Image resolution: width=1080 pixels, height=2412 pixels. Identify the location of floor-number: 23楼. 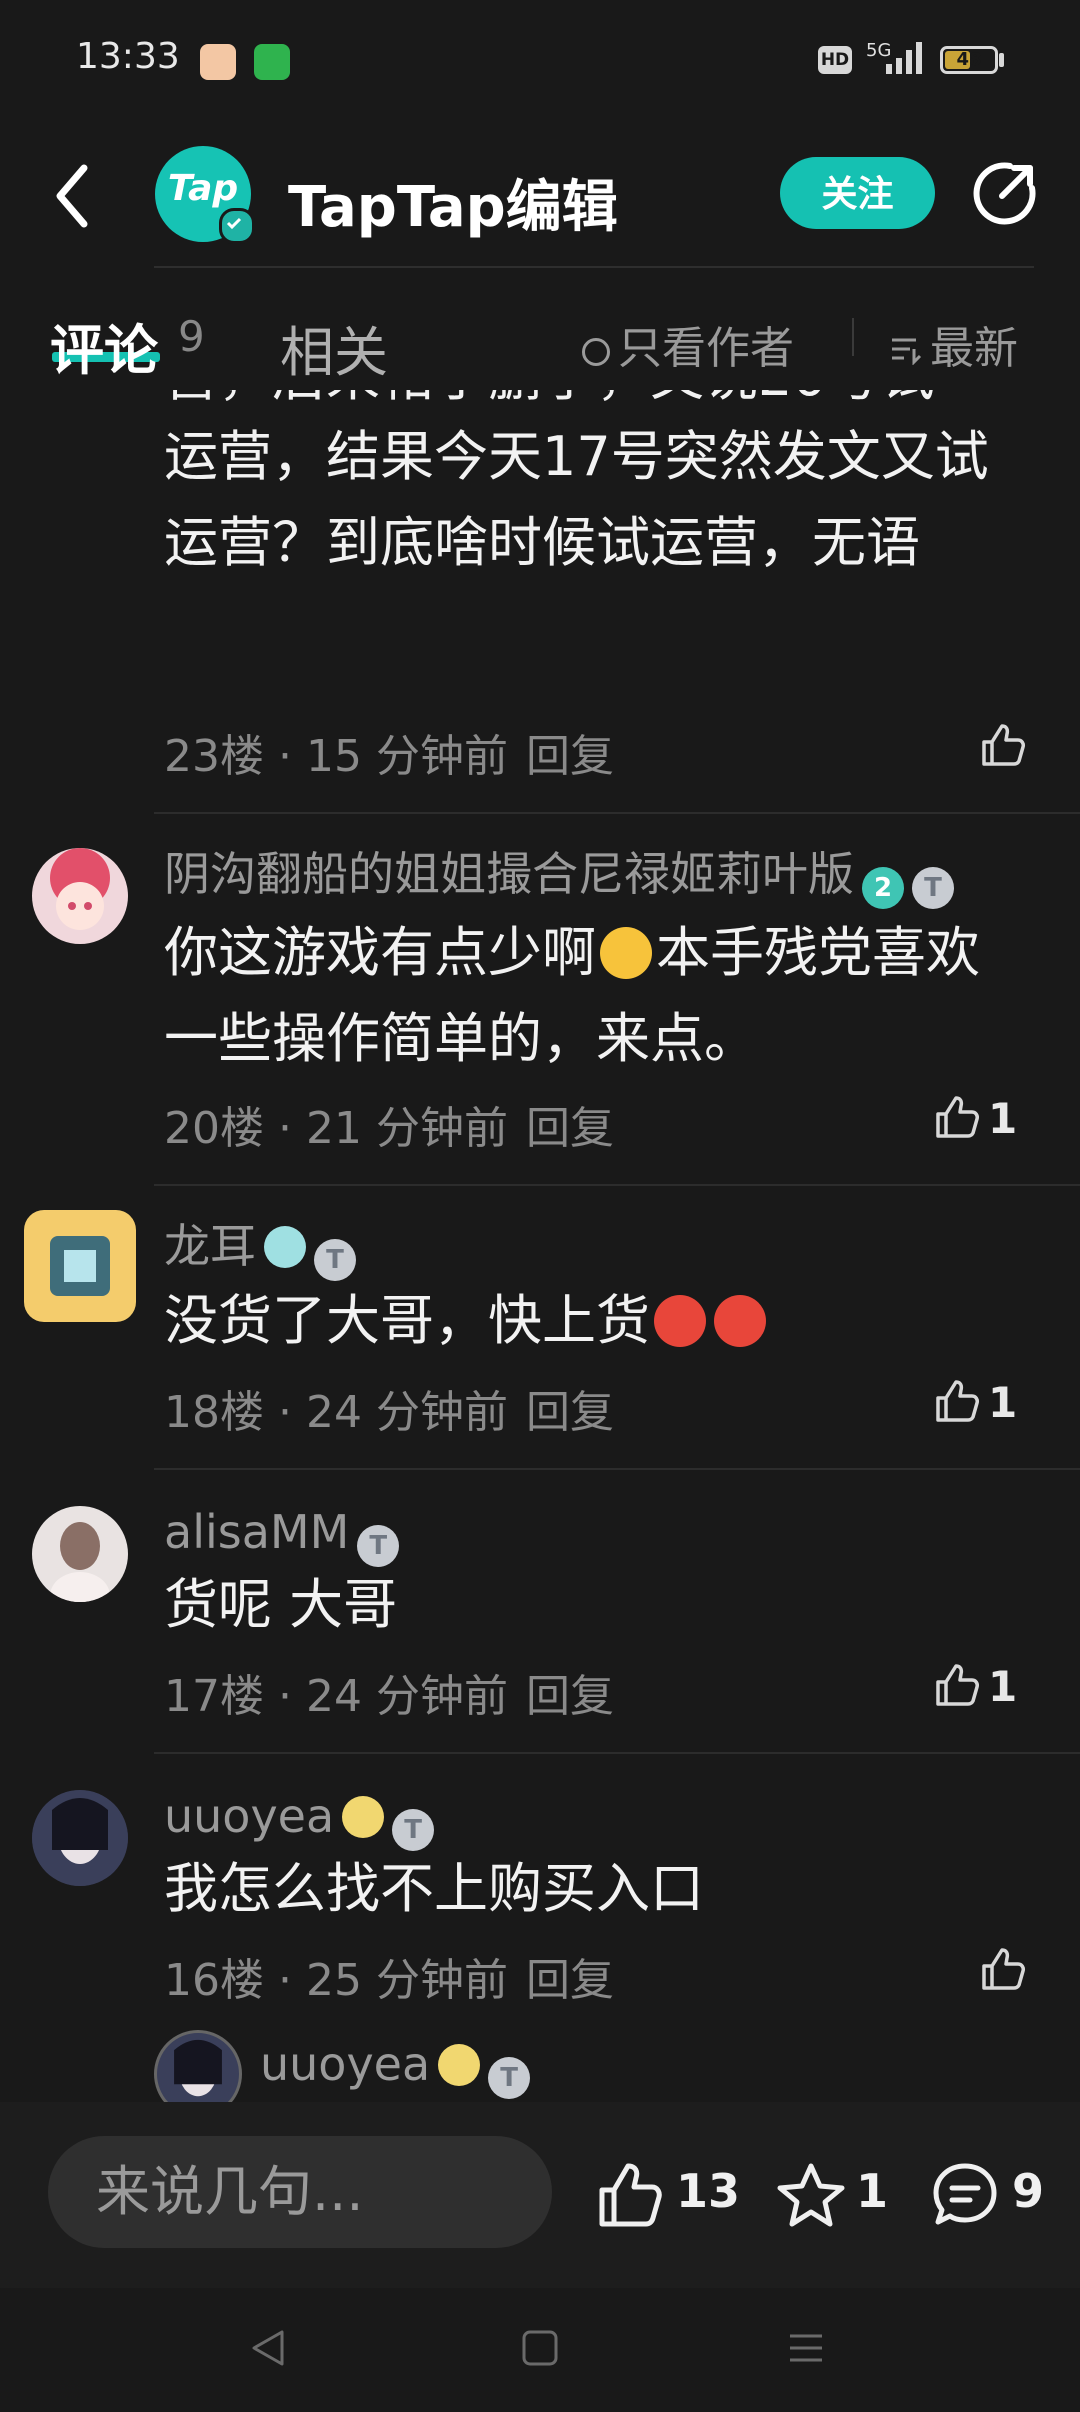
(214, 756).